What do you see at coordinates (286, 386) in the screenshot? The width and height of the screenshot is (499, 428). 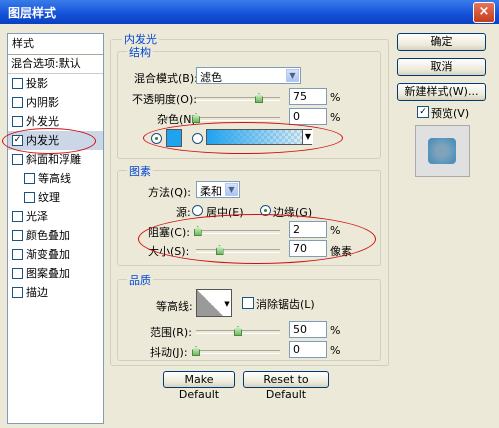 I see `reset-default-button: Reset to Default` at bounding box center [286, 386].